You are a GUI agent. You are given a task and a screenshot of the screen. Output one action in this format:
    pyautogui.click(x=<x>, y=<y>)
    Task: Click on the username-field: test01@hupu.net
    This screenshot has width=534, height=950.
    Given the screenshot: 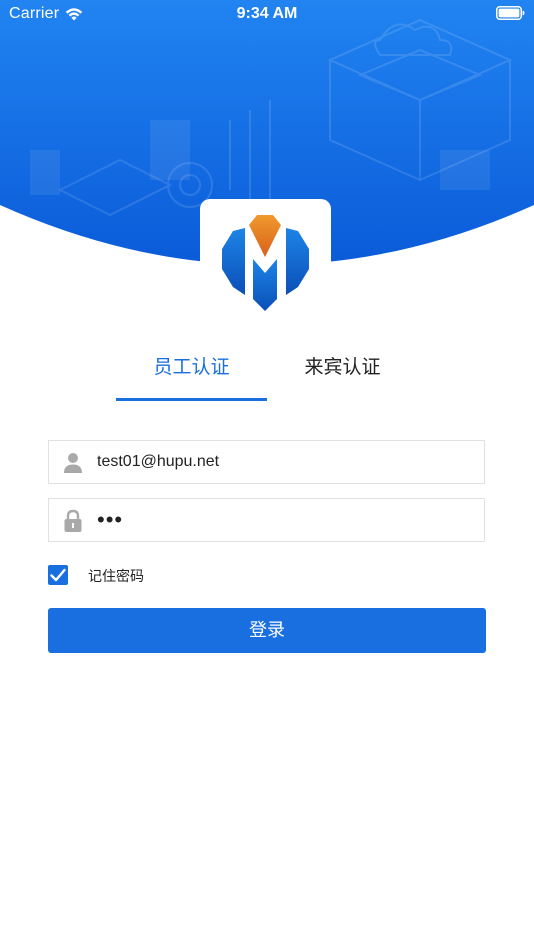 What is the action you would take?
    pyautogui.click(x=266, y=462)
    